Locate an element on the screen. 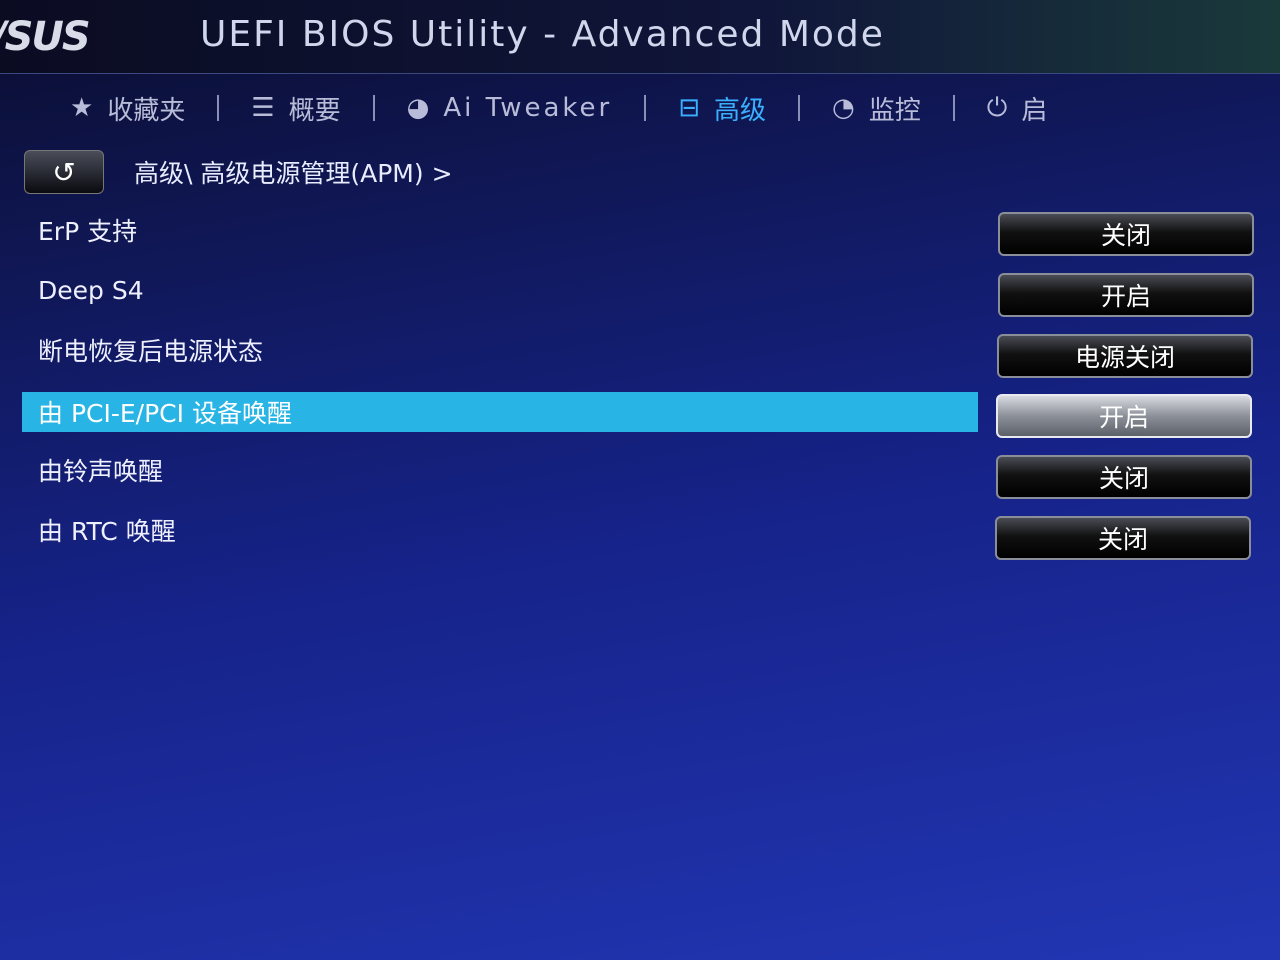 The image size is (1280, 960). tweaker-icon: ◕ is located at coordinates (418, 108).